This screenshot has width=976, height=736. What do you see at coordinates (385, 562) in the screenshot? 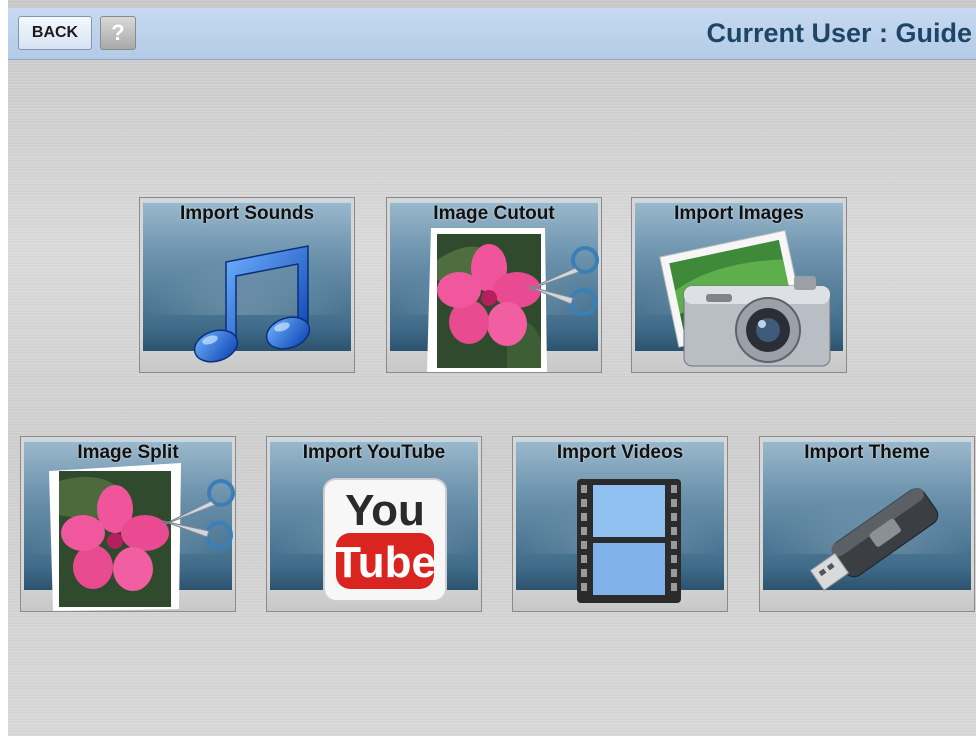
I see `youtube-logo-bottom: Tube` at bounding box center [385, 562].